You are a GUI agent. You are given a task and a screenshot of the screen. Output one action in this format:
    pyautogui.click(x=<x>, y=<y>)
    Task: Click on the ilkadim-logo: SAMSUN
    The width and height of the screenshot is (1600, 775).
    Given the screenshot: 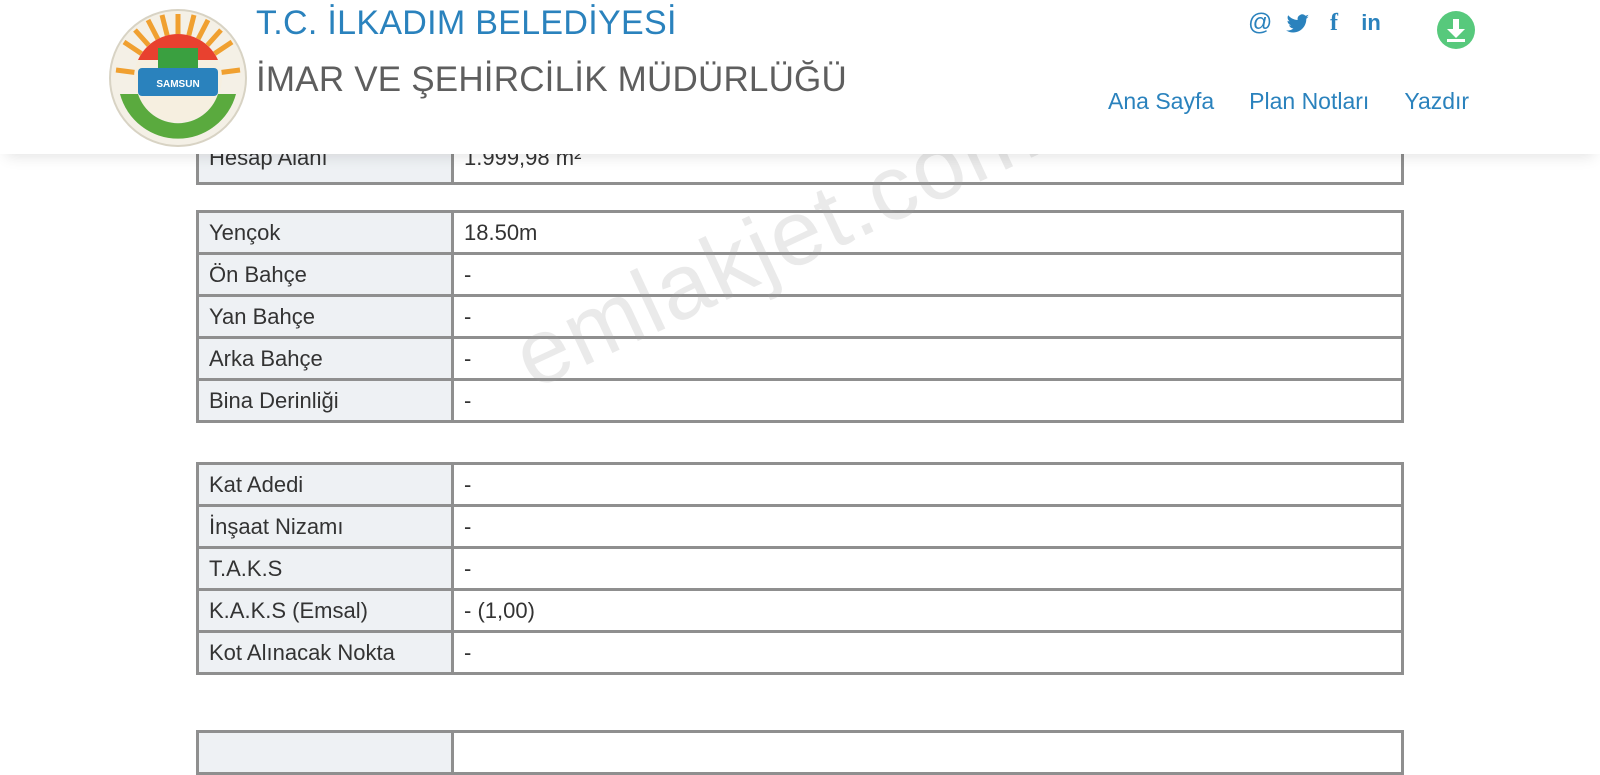 What is the action you would take?
    pyautogui.click(x=178, y=78)
    